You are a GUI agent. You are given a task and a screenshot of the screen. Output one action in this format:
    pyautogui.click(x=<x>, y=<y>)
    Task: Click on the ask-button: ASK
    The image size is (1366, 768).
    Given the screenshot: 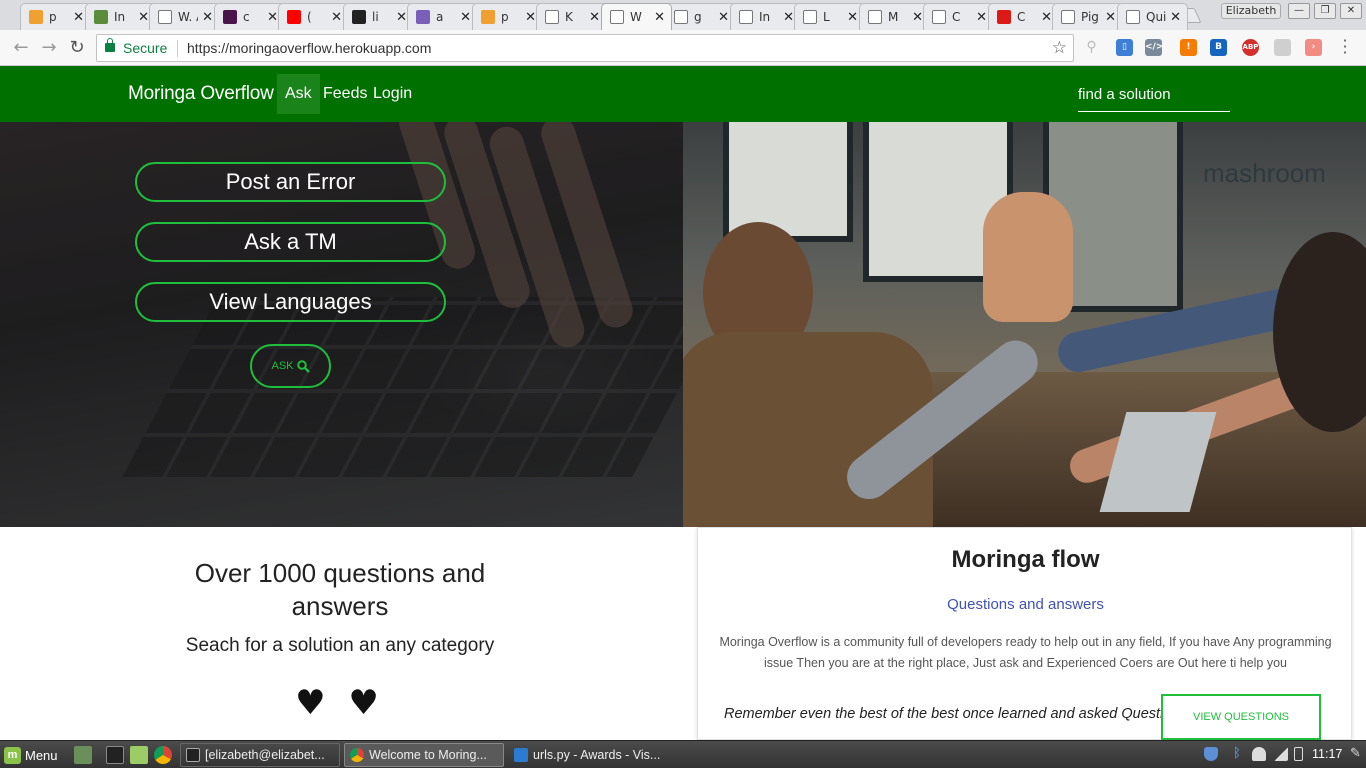 What is the action you would take?
    pyautogui.click(x=290, y=366)
    